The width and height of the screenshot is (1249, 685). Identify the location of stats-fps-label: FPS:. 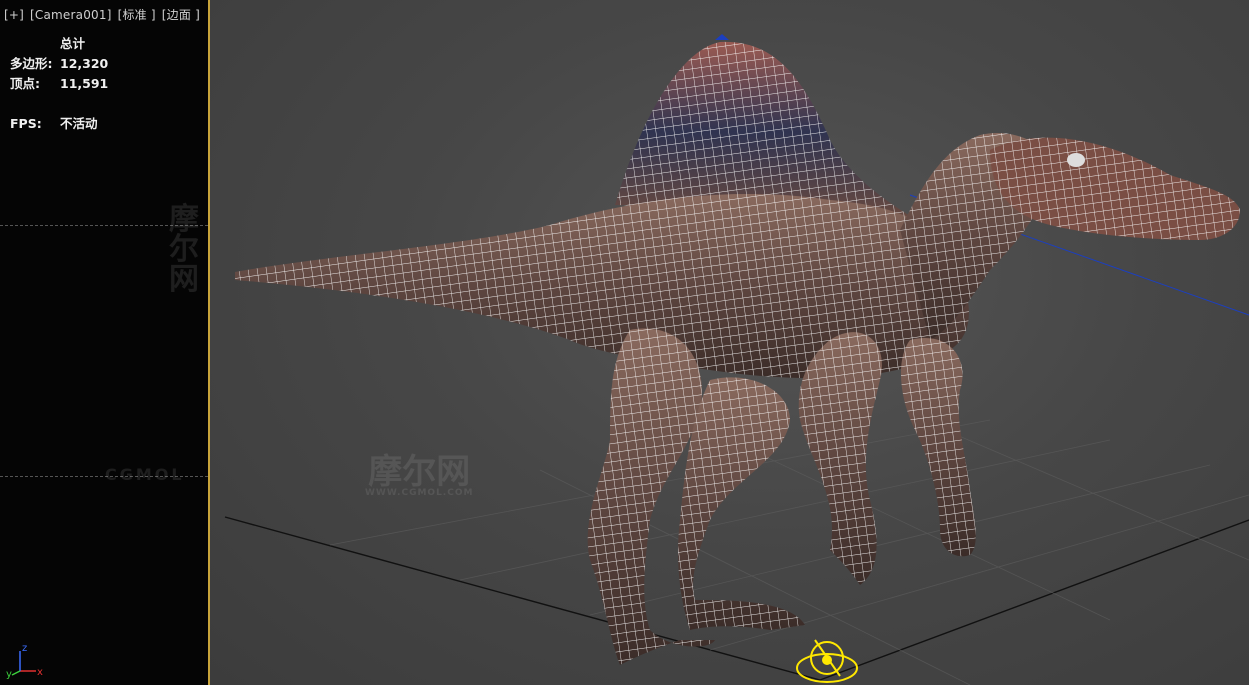
(26, 123).